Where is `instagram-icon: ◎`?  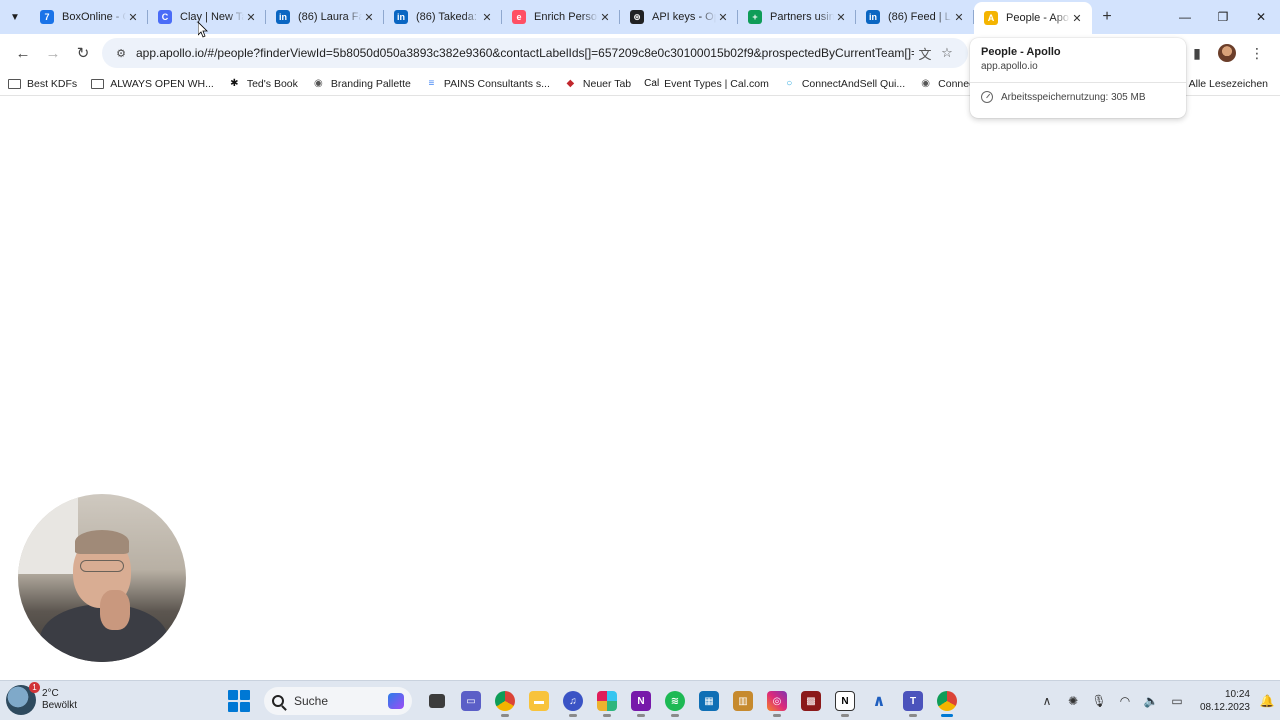 instagram-icon: ◎ is located at coordinates (777, 701).